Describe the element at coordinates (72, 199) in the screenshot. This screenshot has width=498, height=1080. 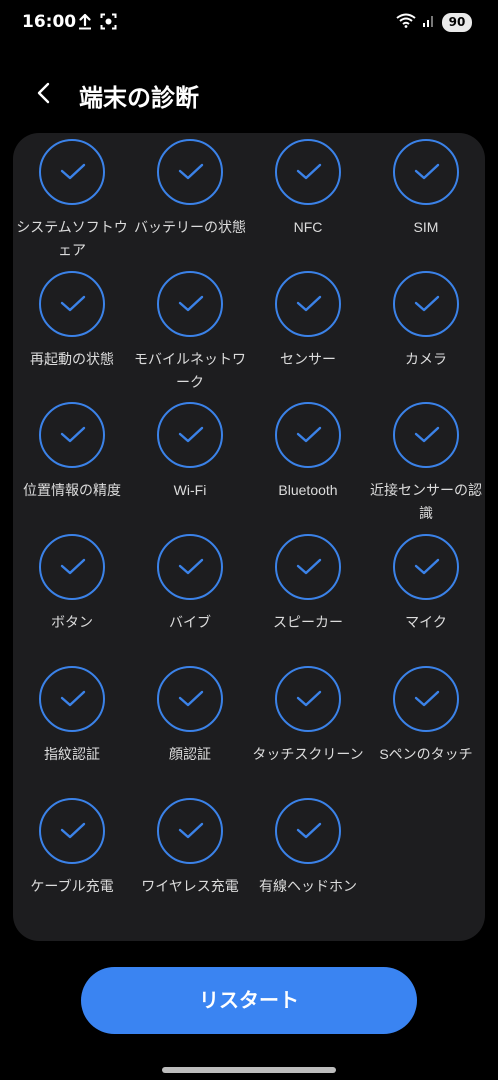
I see `diagnostic-item: システムソフトウェア` at that location.